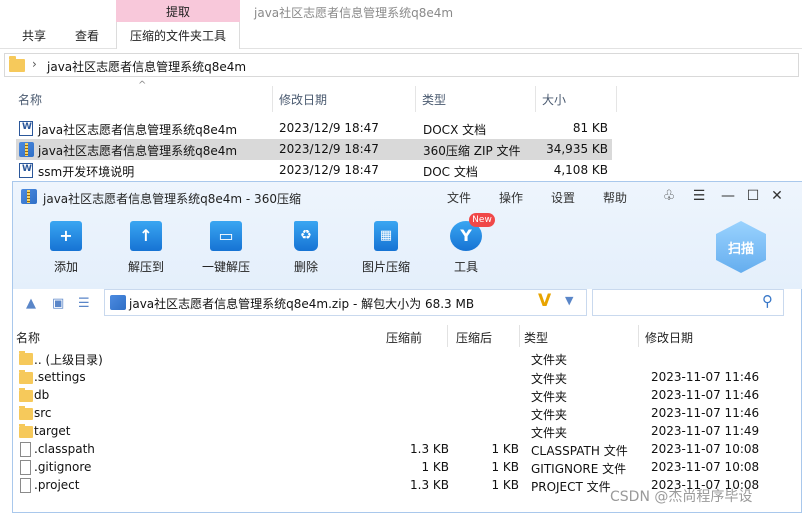  I want to click on menu-help: 帮助, so click(615, 197).